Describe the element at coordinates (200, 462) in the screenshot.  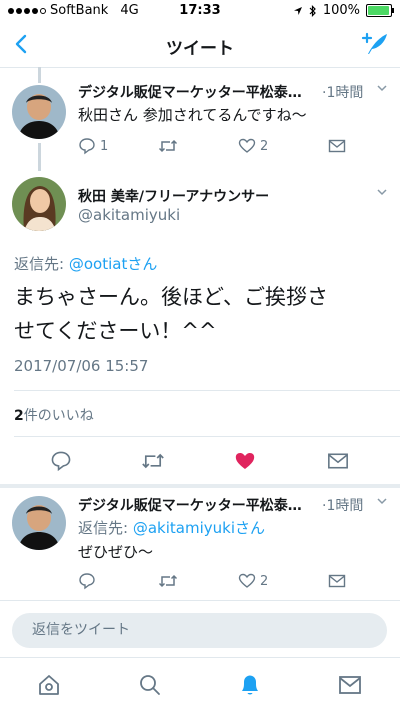
I see `main-actions` at that location.